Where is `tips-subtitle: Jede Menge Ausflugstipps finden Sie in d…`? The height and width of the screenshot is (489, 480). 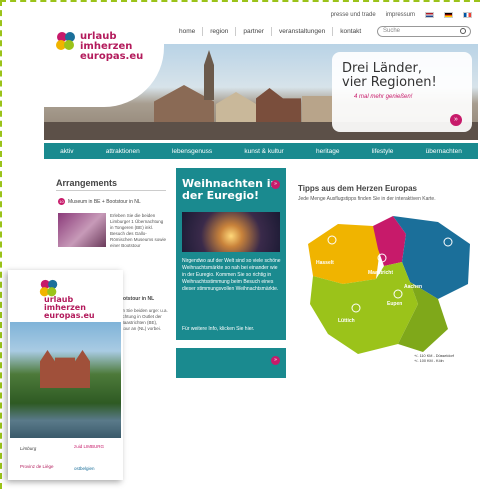
tips-subtitle: Jede Menge Ausflugstipps finden Sie in d… is located at coordinates (367, 199).